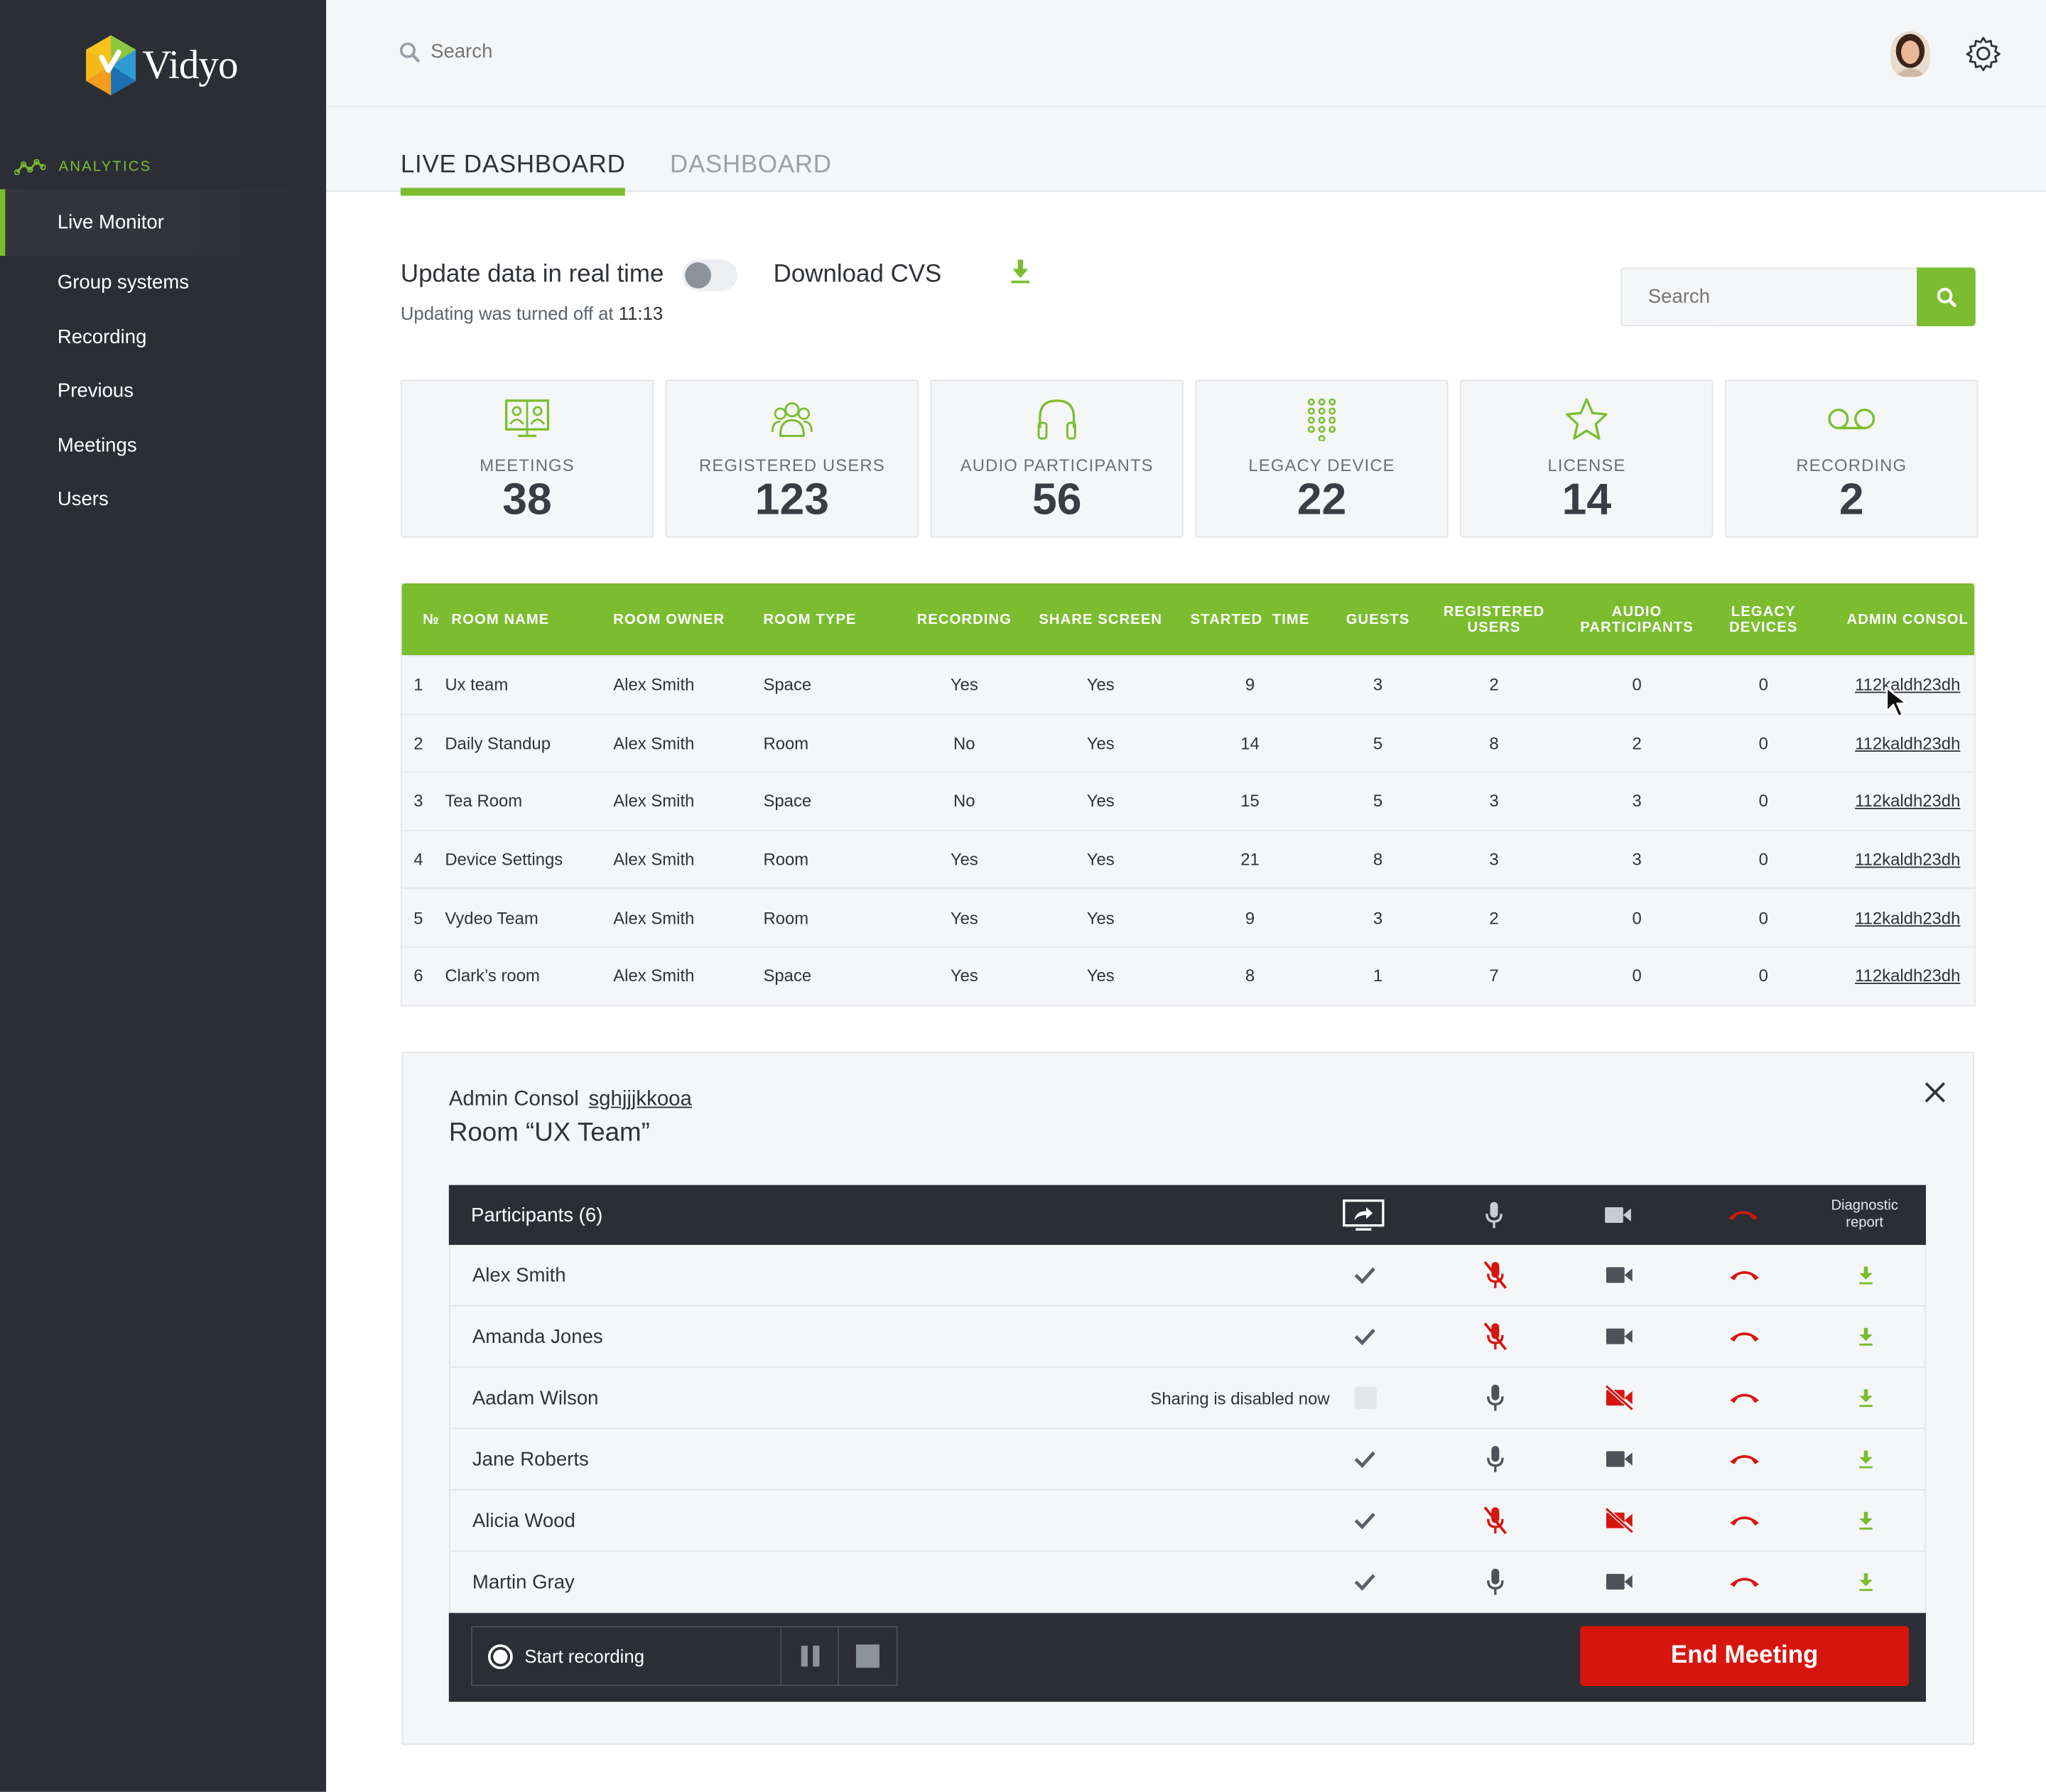  What do you see at coordinates (1187, 1657) in the screenshot?
I see `meeting-controls: Start recording End Meeting` at bounding box center [1187, 1657].